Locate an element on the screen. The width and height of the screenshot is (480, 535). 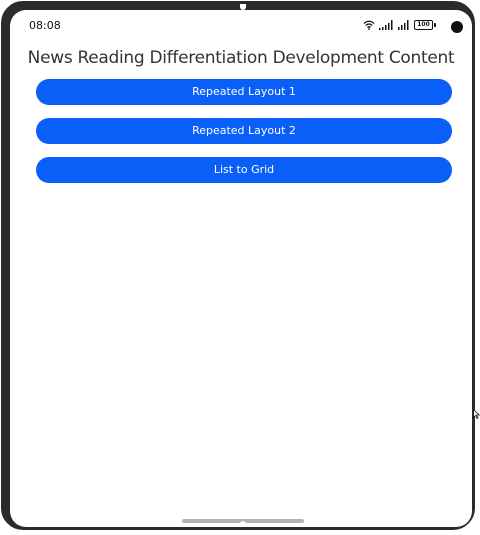
repeated-layout-2-button: Repeated Layout 2 is located at coordinates (244, 131).